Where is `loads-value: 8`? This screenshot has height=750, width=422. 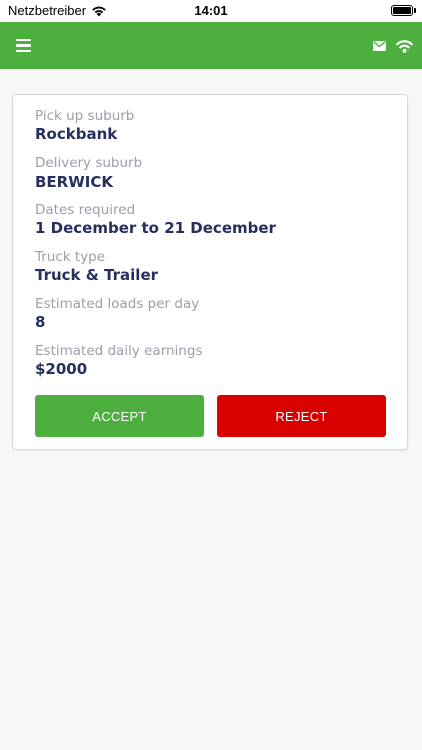 loads-value: 8 is located at coordinates (40, 322).